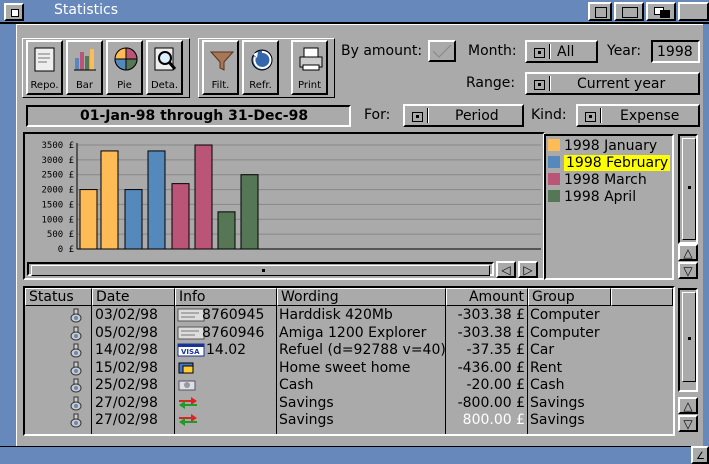 This screenshot has width=709, height=464. What do you see at coordinates (496, 385) in the screenshot?
I see `cell-amount: -20.00 £` at bounding box center [496, 385].